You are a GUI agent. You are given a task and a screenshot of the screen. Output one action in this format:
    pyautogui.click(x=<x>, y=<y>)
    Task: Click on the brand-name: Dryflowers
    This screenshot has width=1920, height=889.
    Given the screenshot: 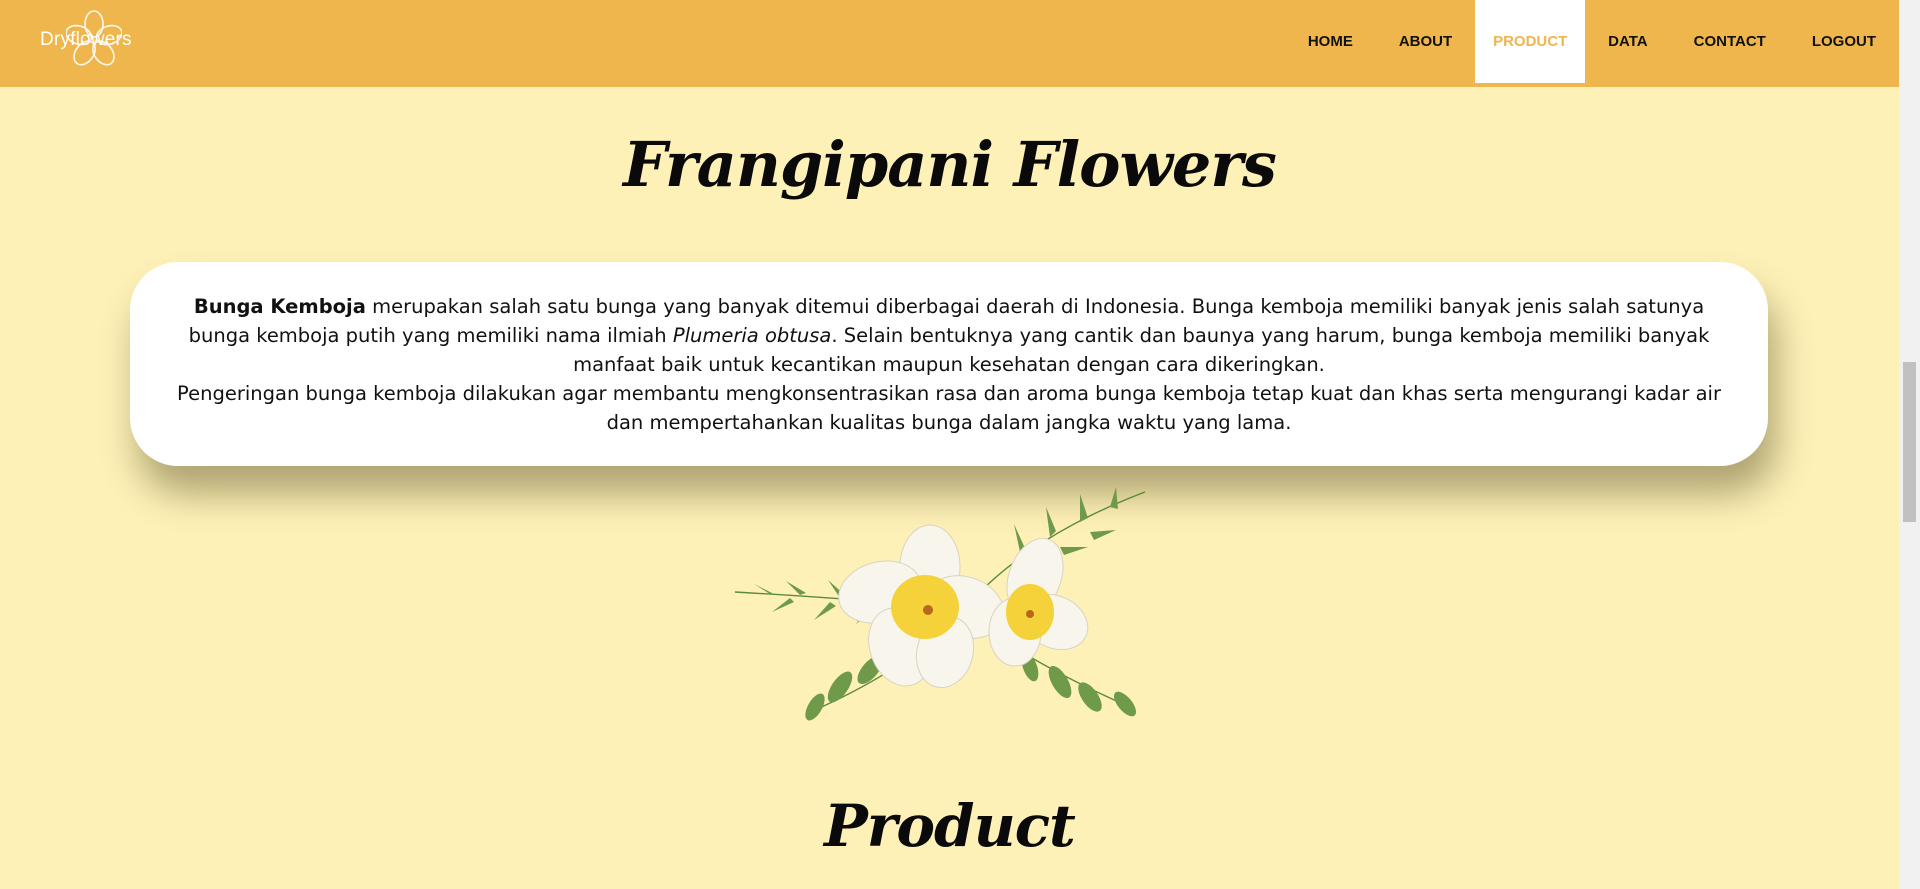 What is the action you would take?
    pyautogui.click(x=86, y=39)
    